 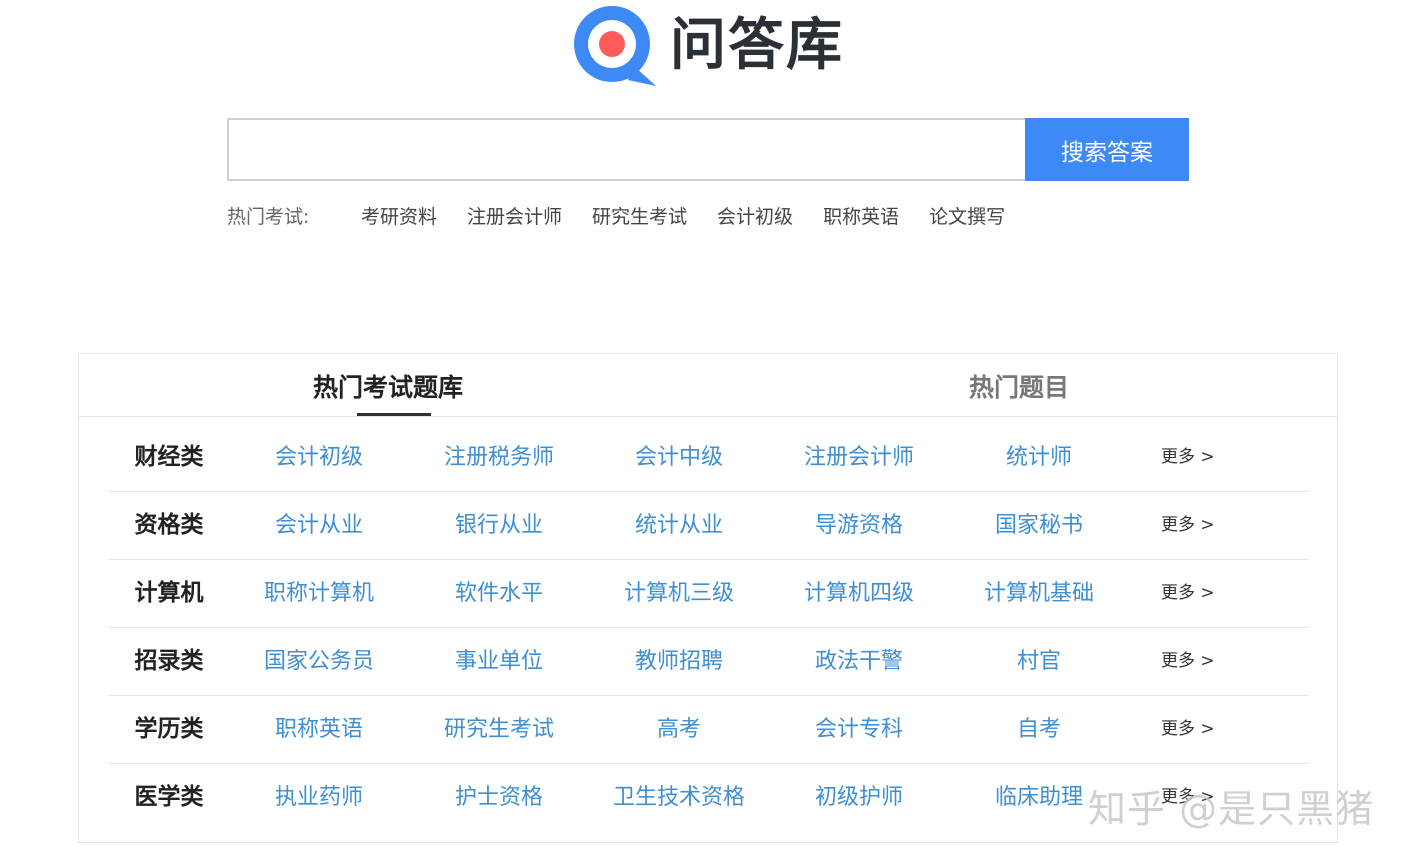 What do you see at coordinates (859, 729) in the screenshot?
I see `exam-link: 会计专科` at bounding box center [859, 729].